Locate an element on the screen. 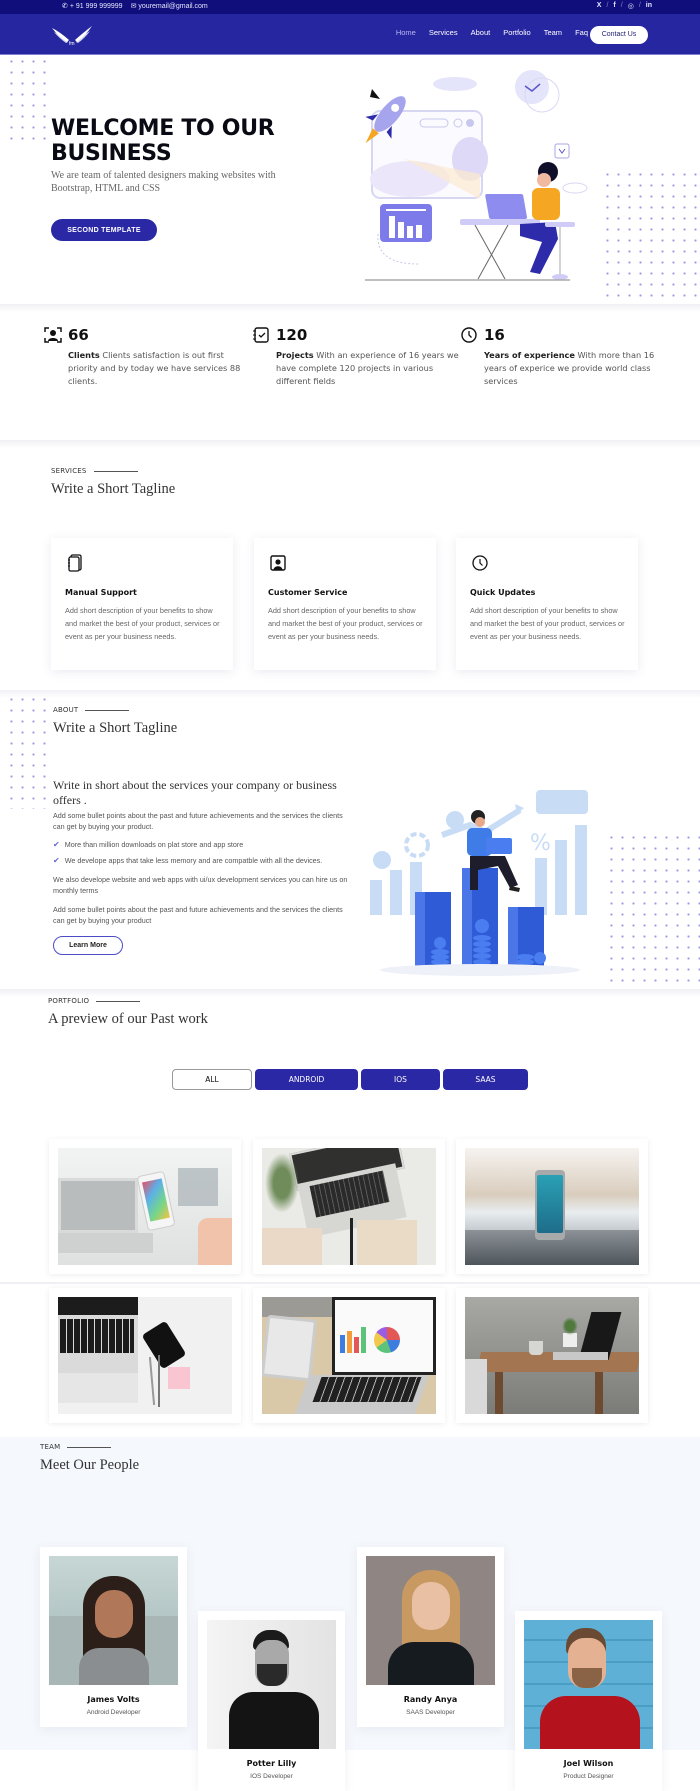 Image resolution: width=700 pixels, height=1791 pixels. portfolio-image-laptop-charts is located at coordinates (349, 1355).